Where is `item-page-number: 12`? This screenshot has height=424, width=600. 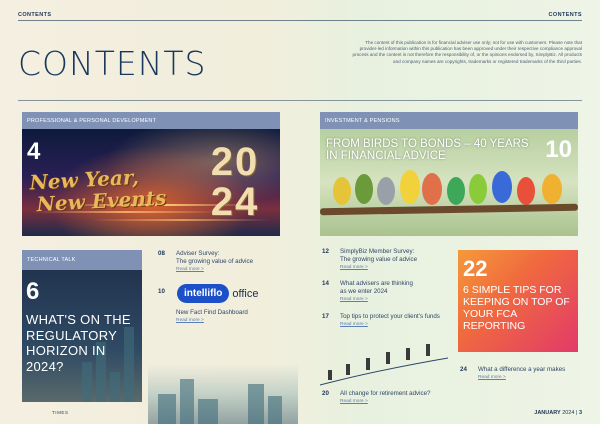 item-page-number: 12 is located at coordinates (325, 251).